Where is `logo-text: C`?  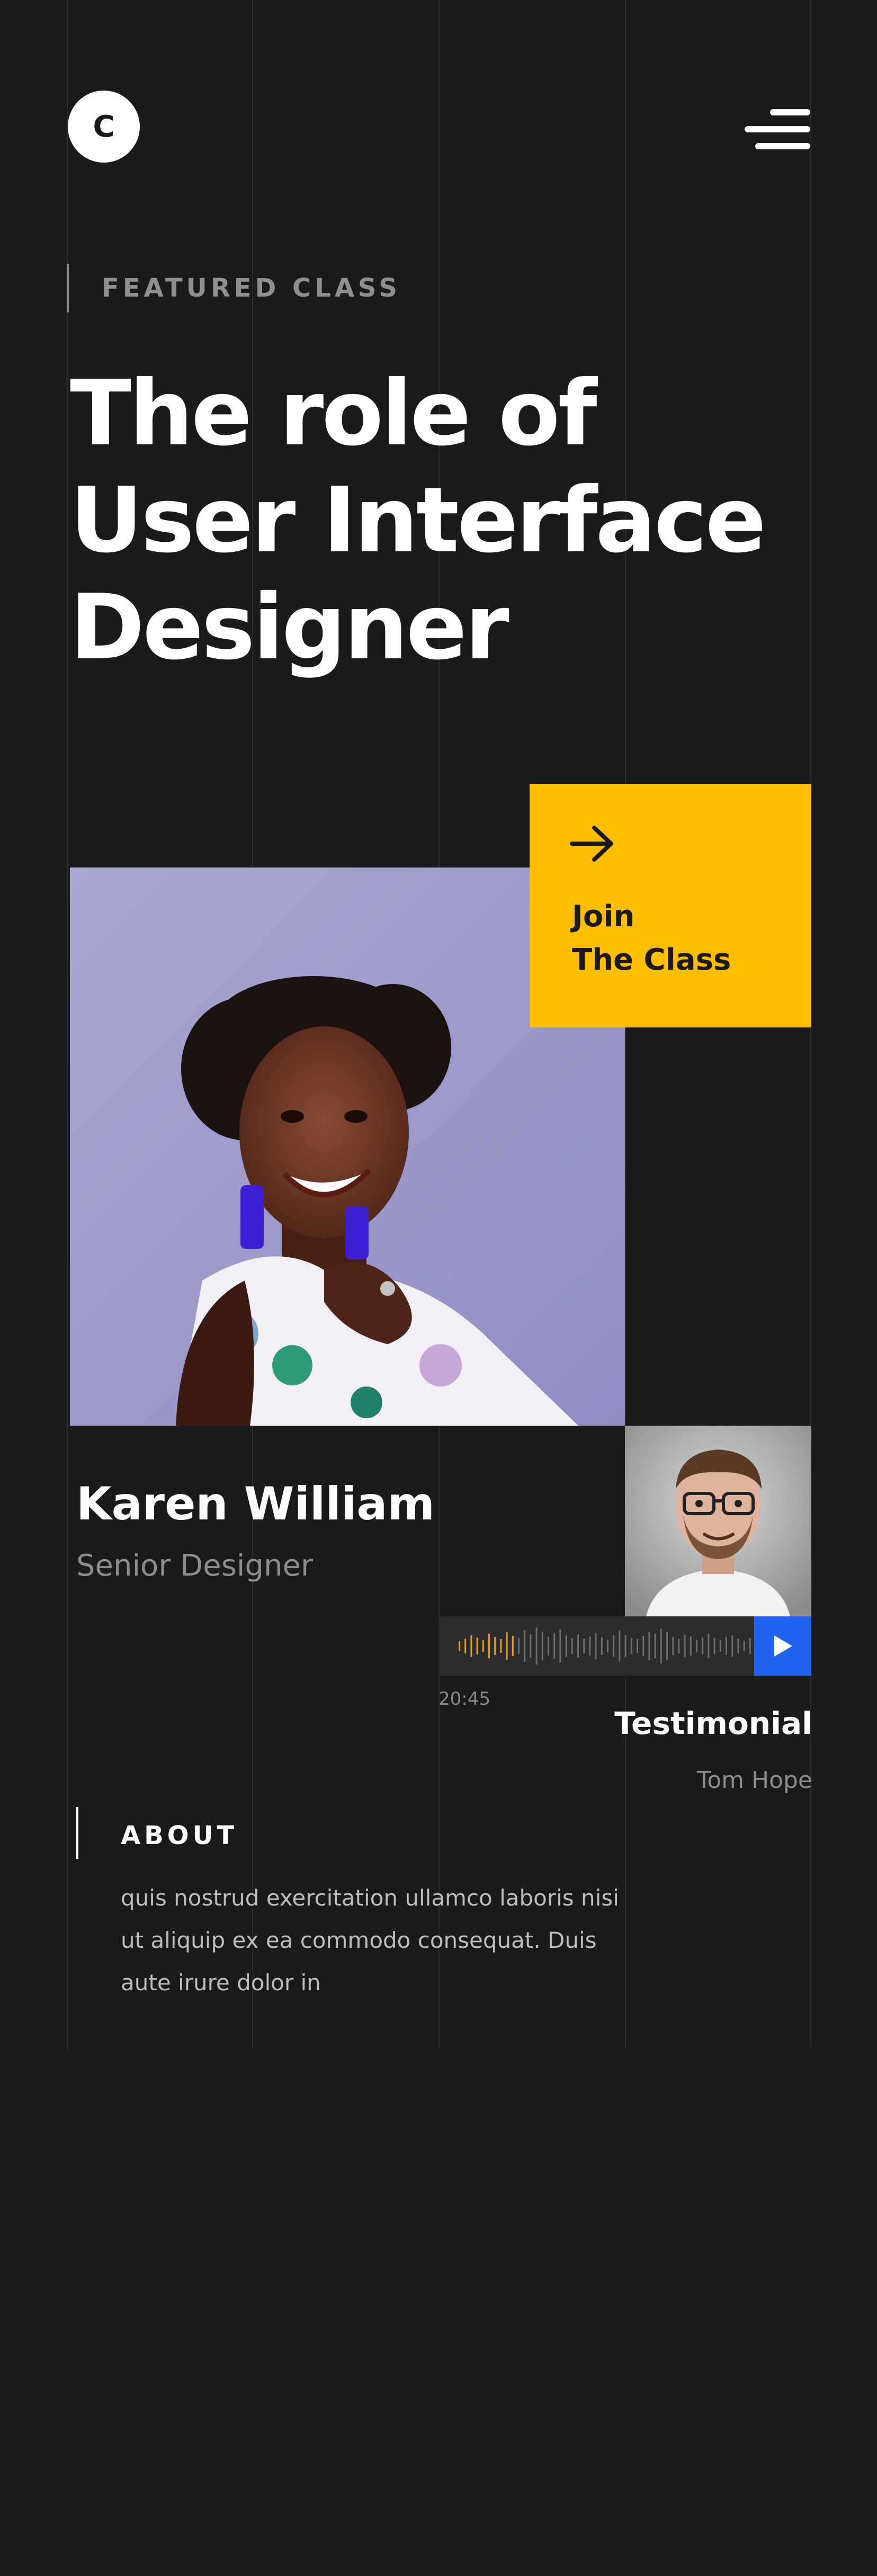
logo-text: C is located at coordinates (104, 126).